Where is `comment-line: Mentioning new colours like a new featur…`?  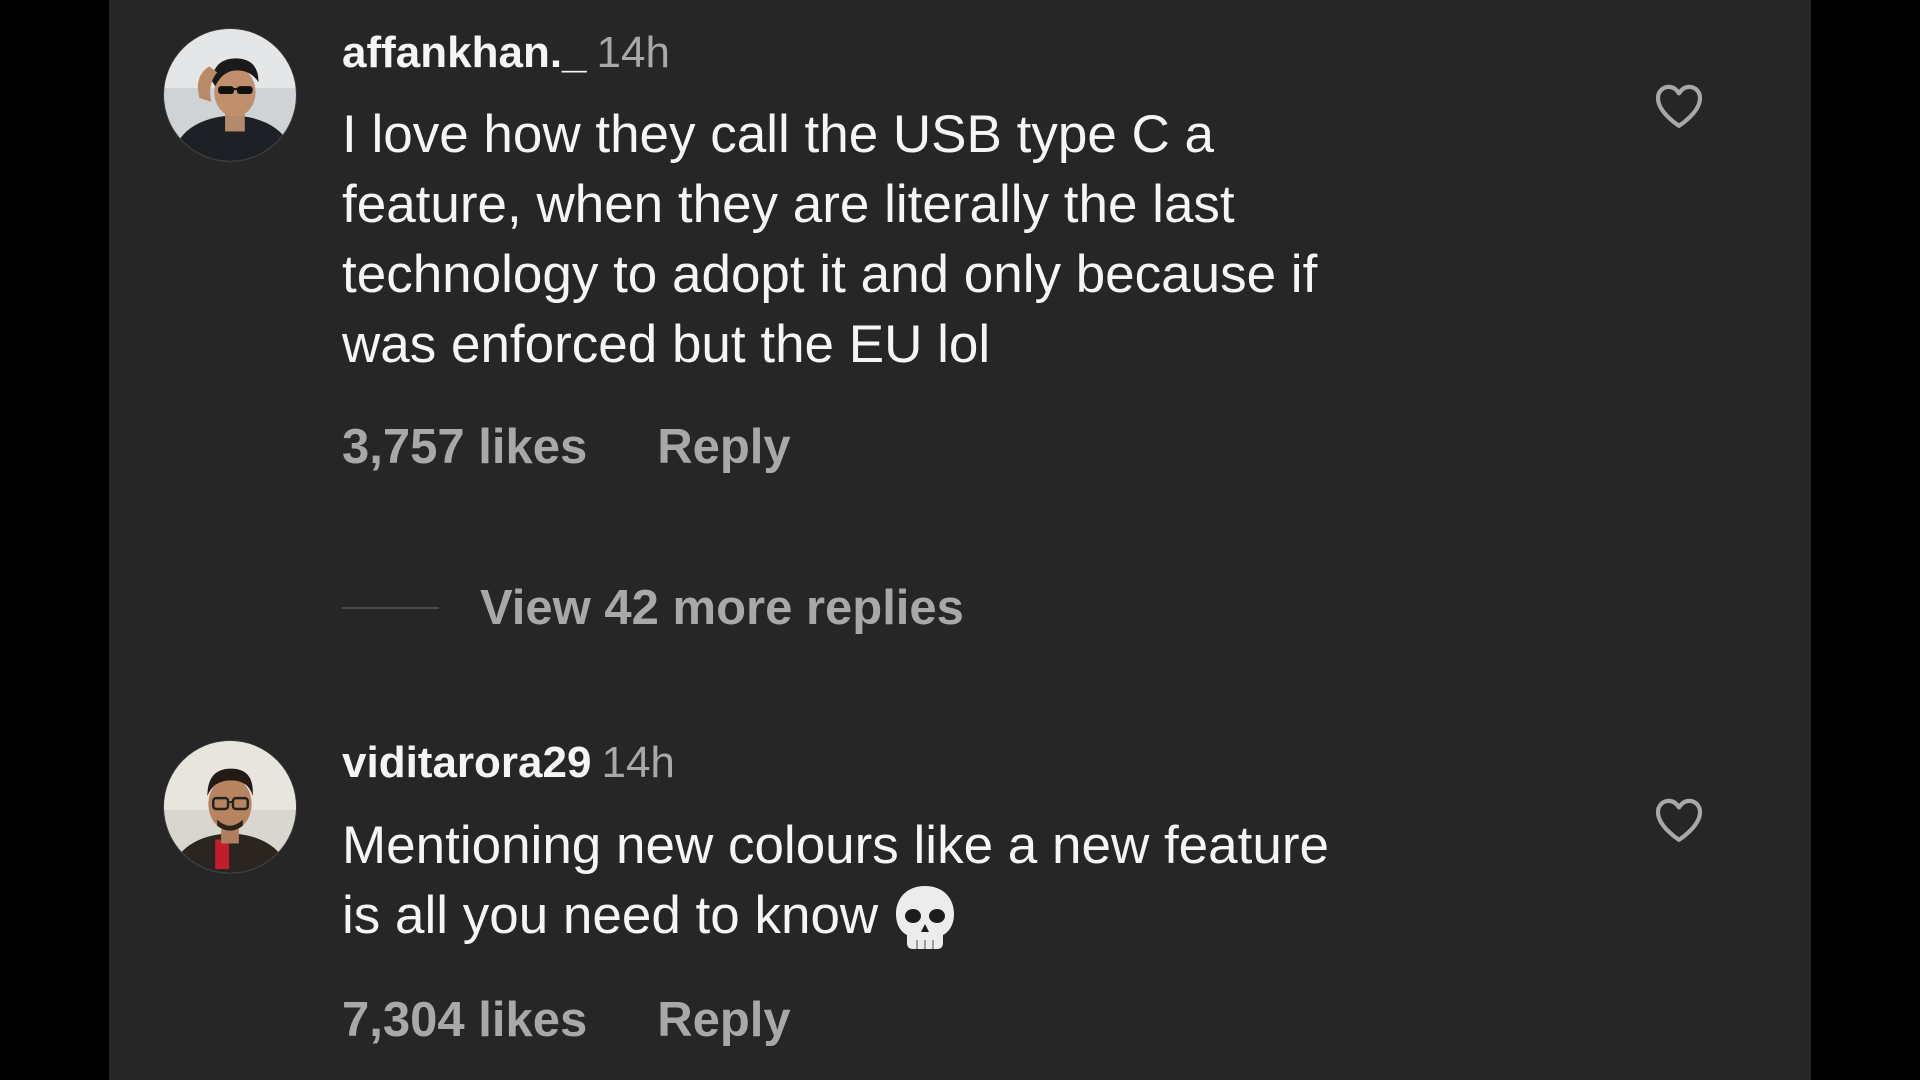 comment-line: Mentioning new colours like a new featur… is located at coordinates (835, 845).